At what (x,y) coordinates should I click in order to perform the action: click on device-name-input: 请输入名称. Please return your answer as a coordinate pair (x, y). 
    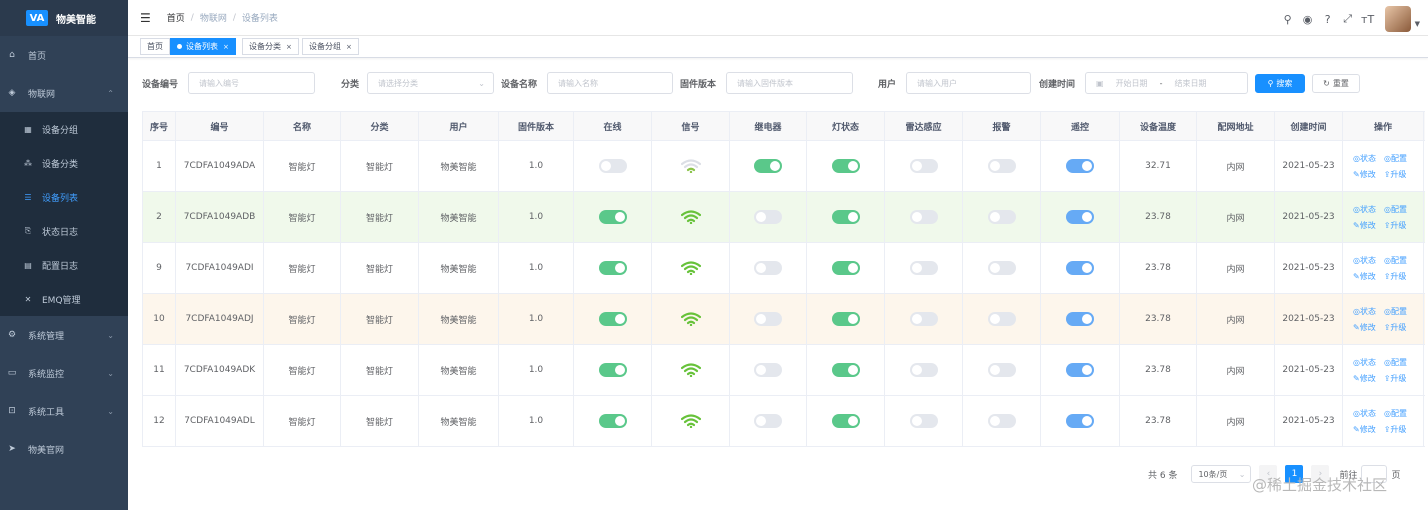
    Looking at the image, I should click on (610, 83).